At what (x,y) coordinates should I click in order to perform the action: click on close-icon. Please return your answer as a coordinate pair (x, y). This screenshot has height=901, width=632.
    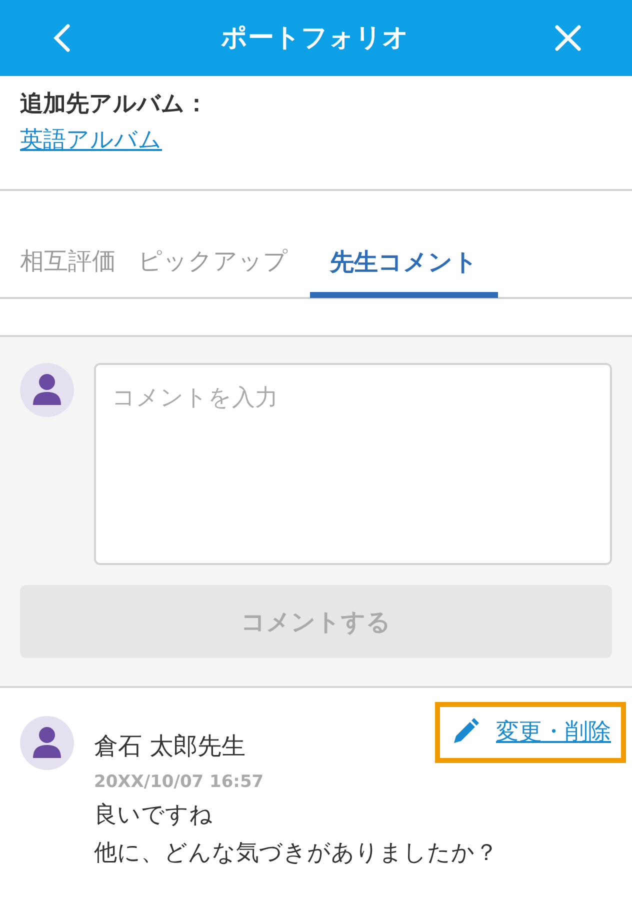
    Looking at the image, I should click on (568, 38).